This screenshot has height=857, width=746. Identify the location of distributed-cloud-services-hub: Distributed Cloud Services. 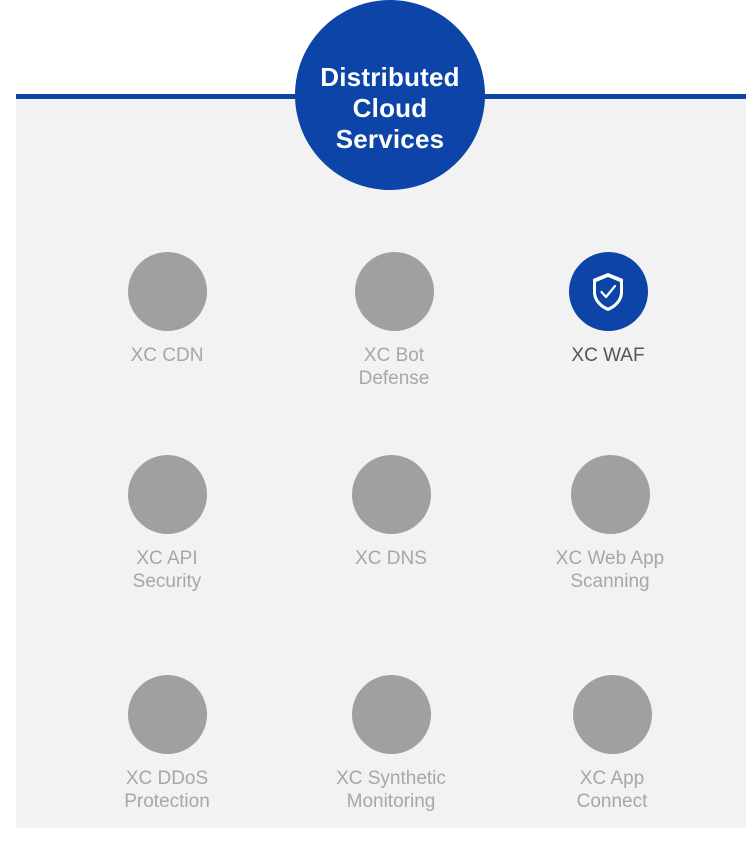
(390, 95).